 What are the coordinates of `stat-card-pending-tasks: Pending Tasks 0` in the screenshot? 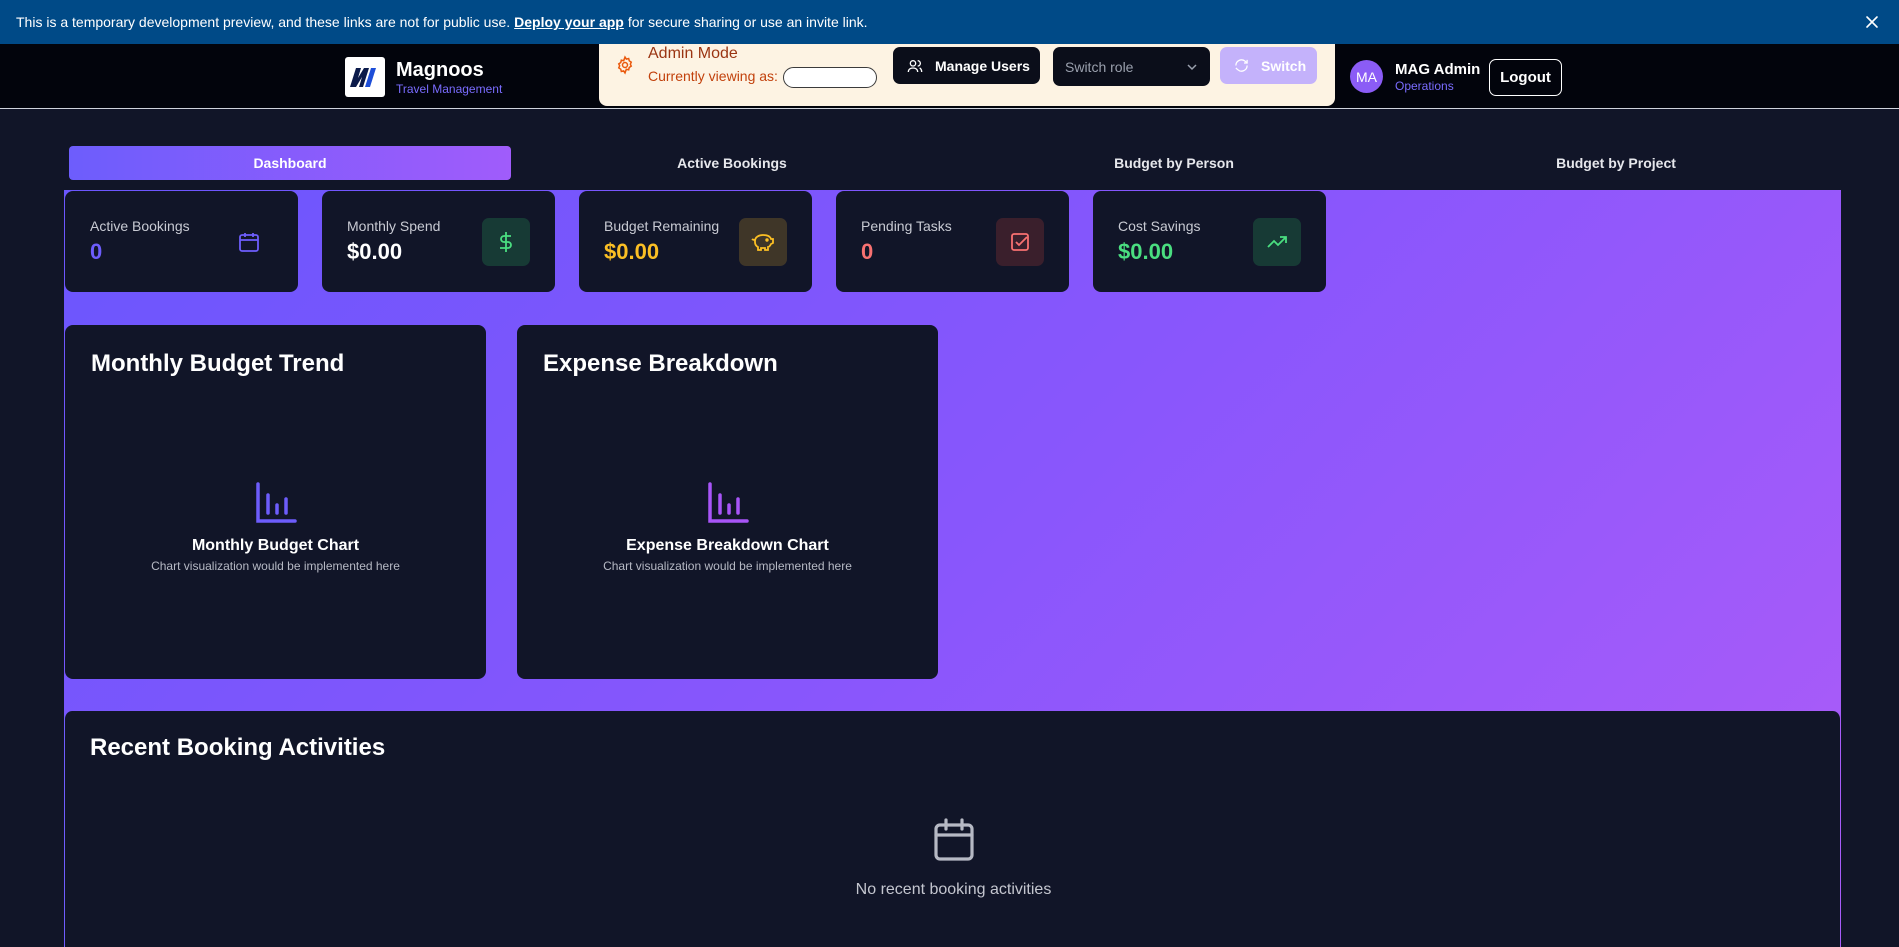 It's located at (952, 241).